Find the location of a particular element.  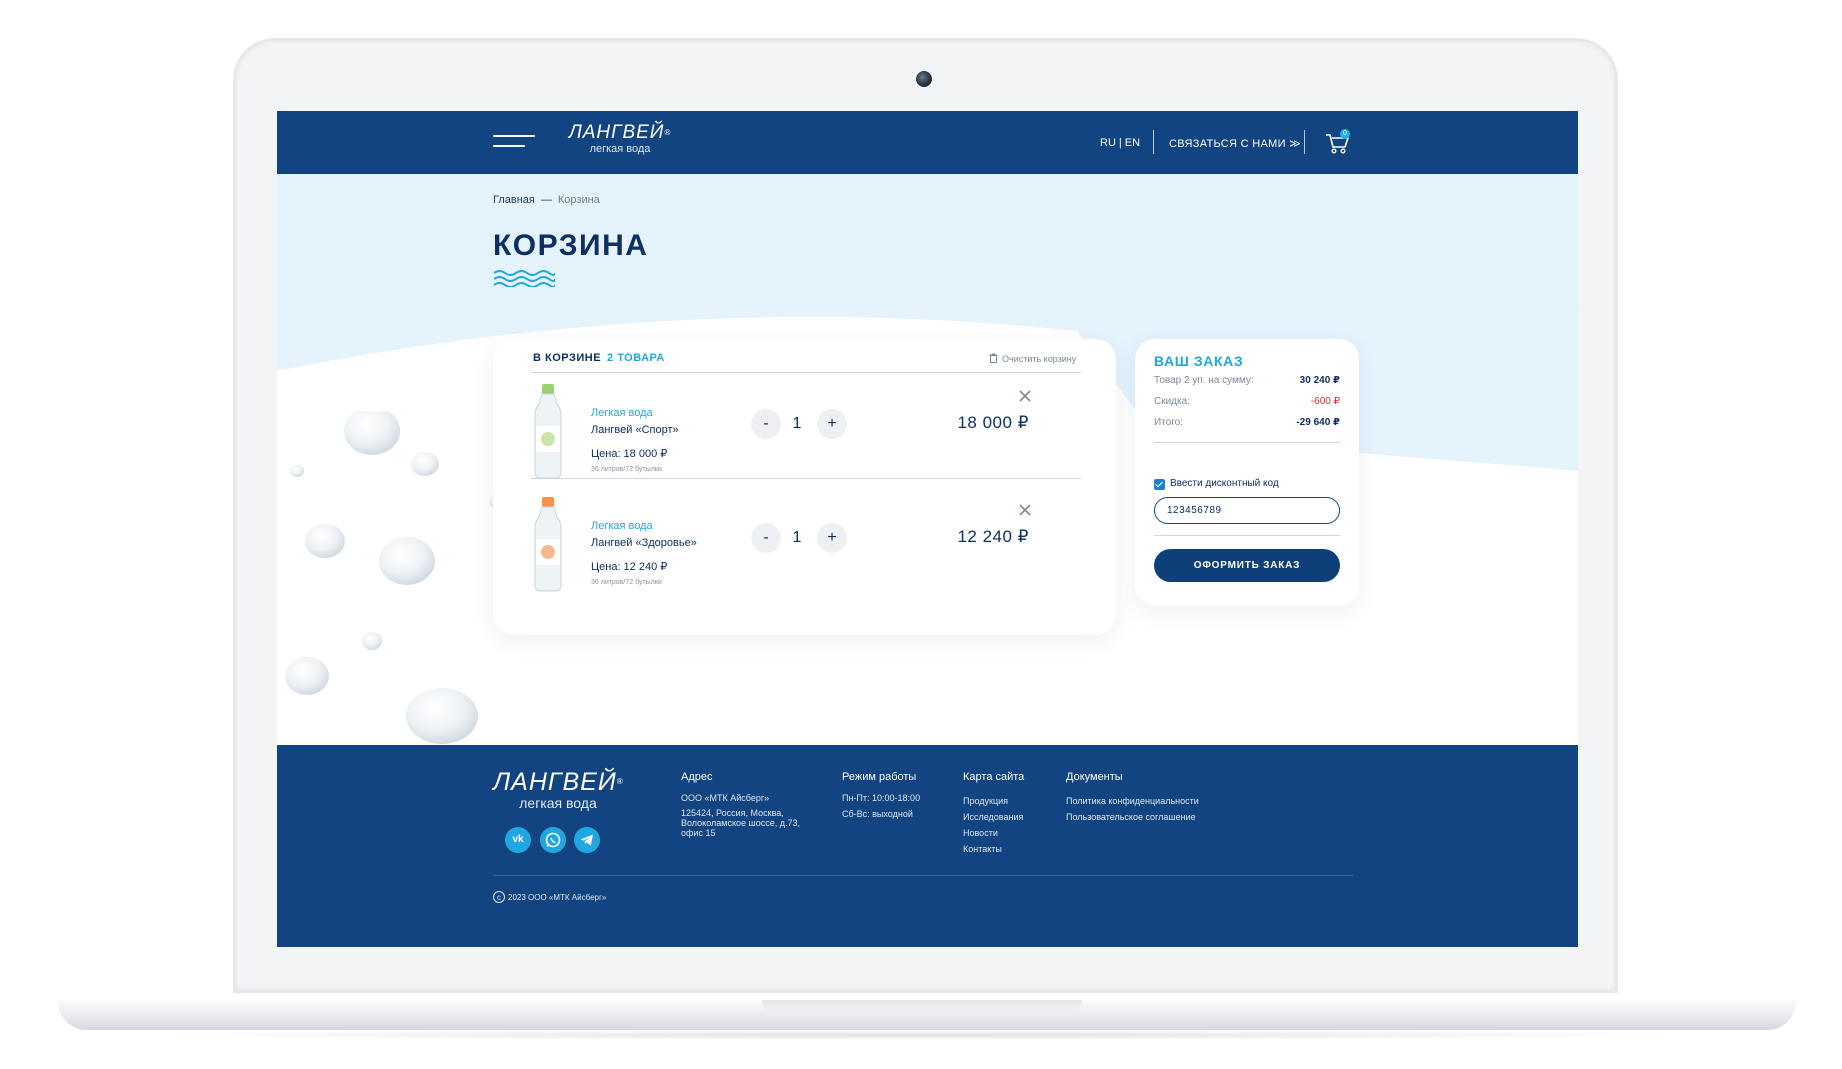

item-price: Цена: 12 240 ₽ is located at coordinates (629, 567).